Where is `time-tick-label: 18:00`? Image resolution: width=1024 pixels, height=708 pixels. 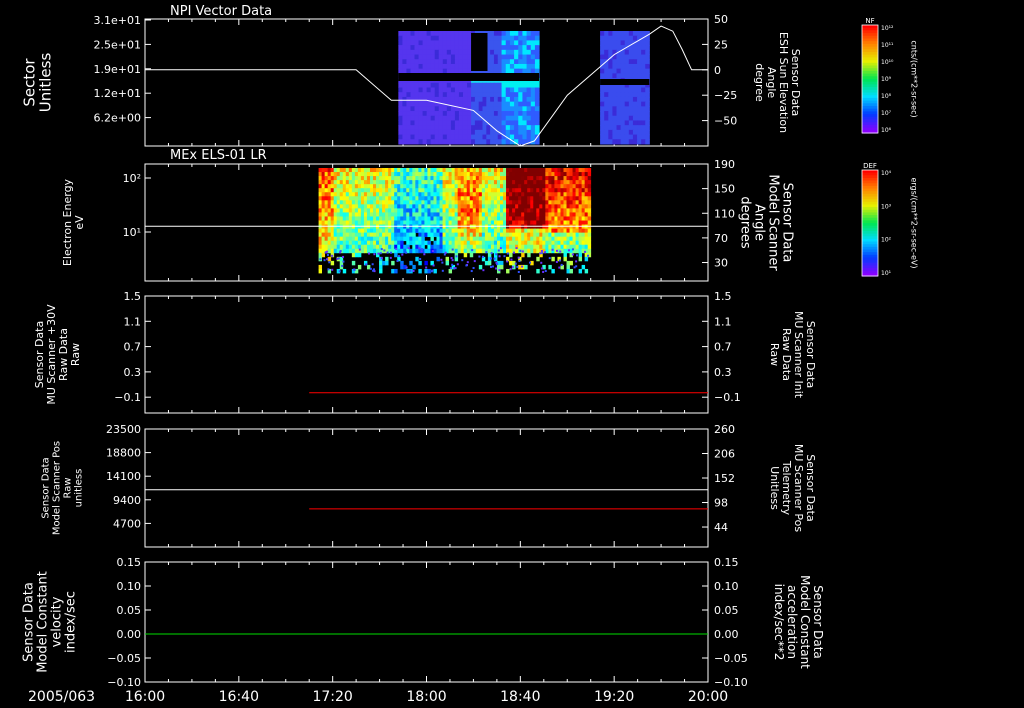
time-tick-label: 18:00 is located at coordinates (426, 697).